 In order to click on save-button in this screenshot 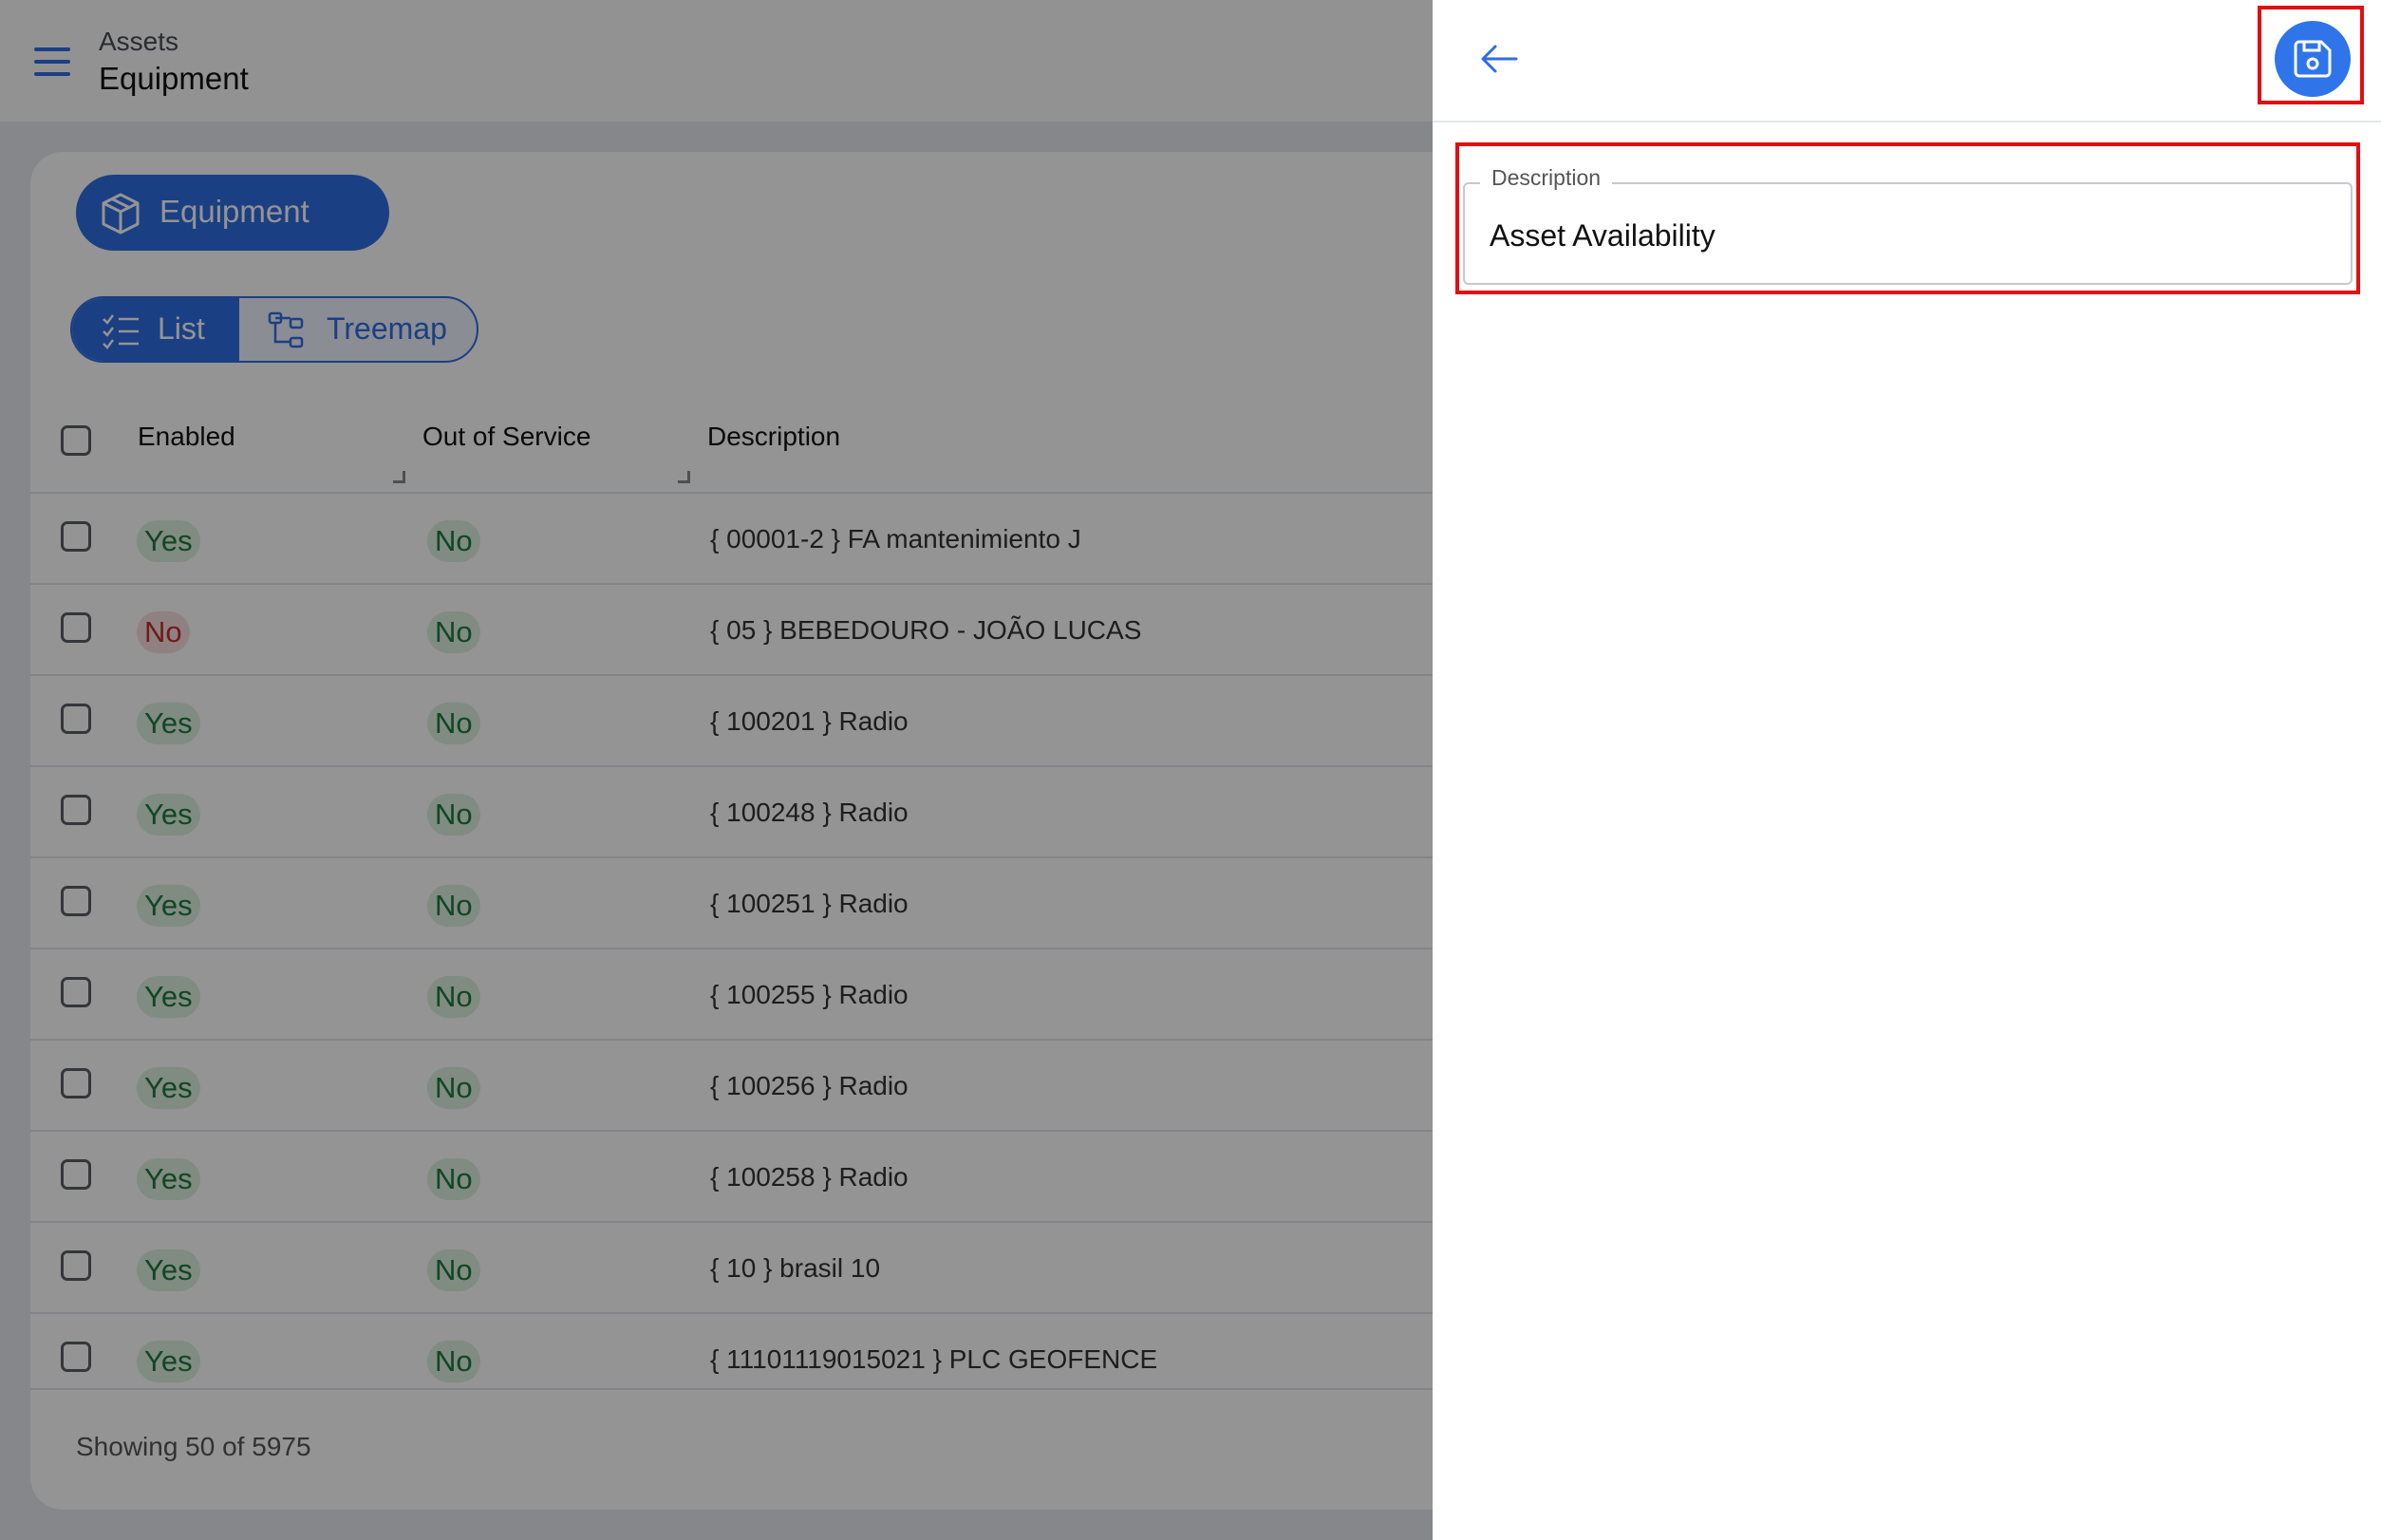, I will do `click(2313, 59)`.